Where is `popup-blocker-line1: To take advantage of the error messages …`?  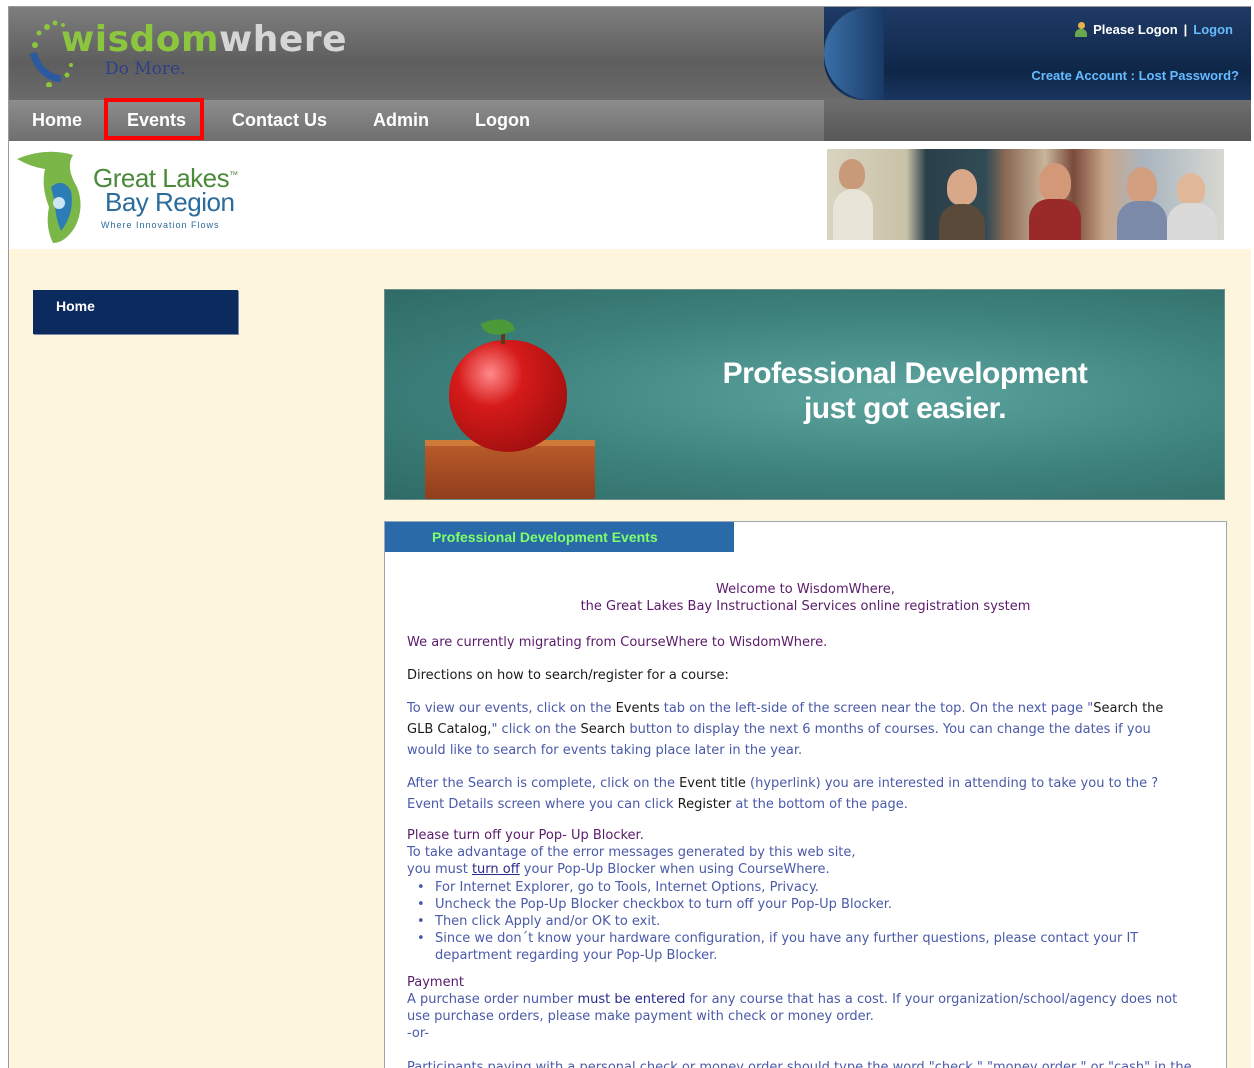
popup-blocker-line1: To take advantage of the error messages … is located at coordinates (631, 852).